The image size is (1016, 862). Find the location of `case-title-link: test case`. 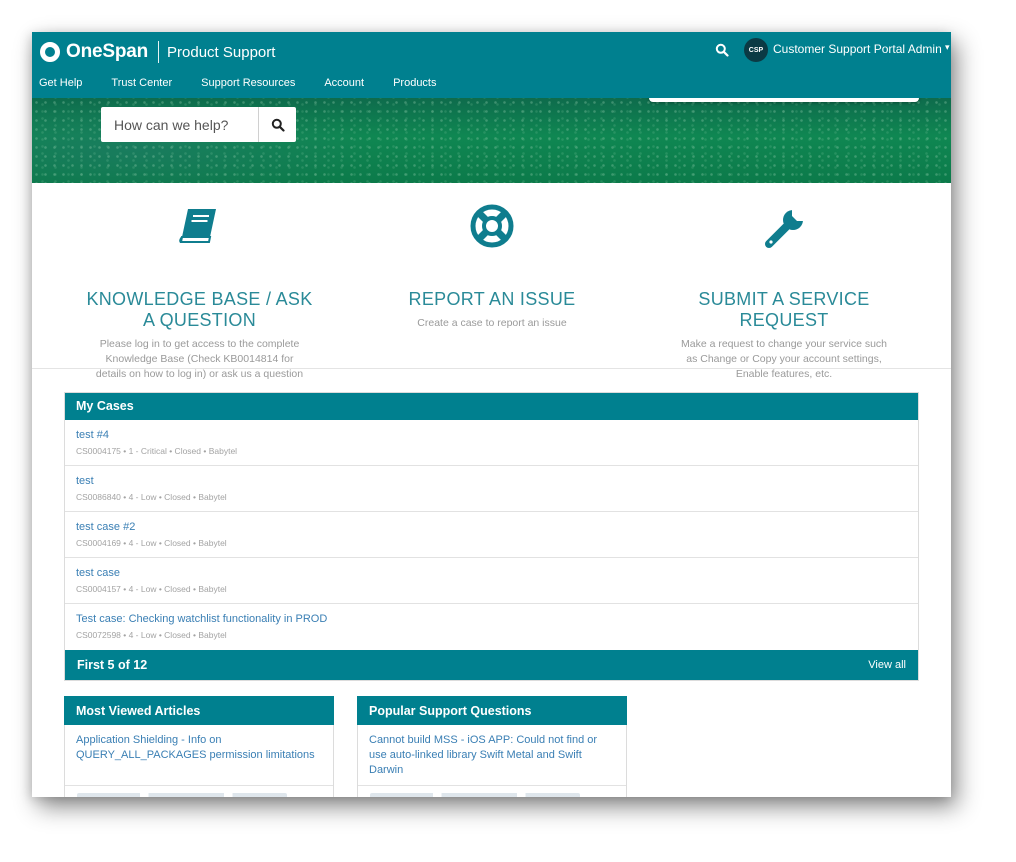

case-title-link: test case is located at coordinates (497, 573).